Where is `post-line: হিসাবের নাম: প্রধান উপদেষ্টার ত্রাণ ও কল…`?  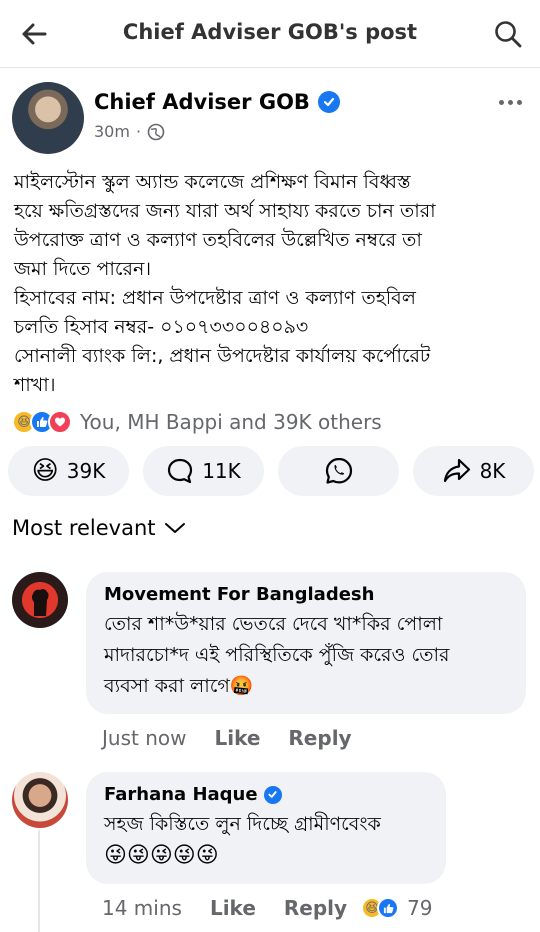 post-line: হিসাবের নাম: প্রধান উপদেষ্টার ত্রাণ ও কল… is located at coordinates (215, 298).